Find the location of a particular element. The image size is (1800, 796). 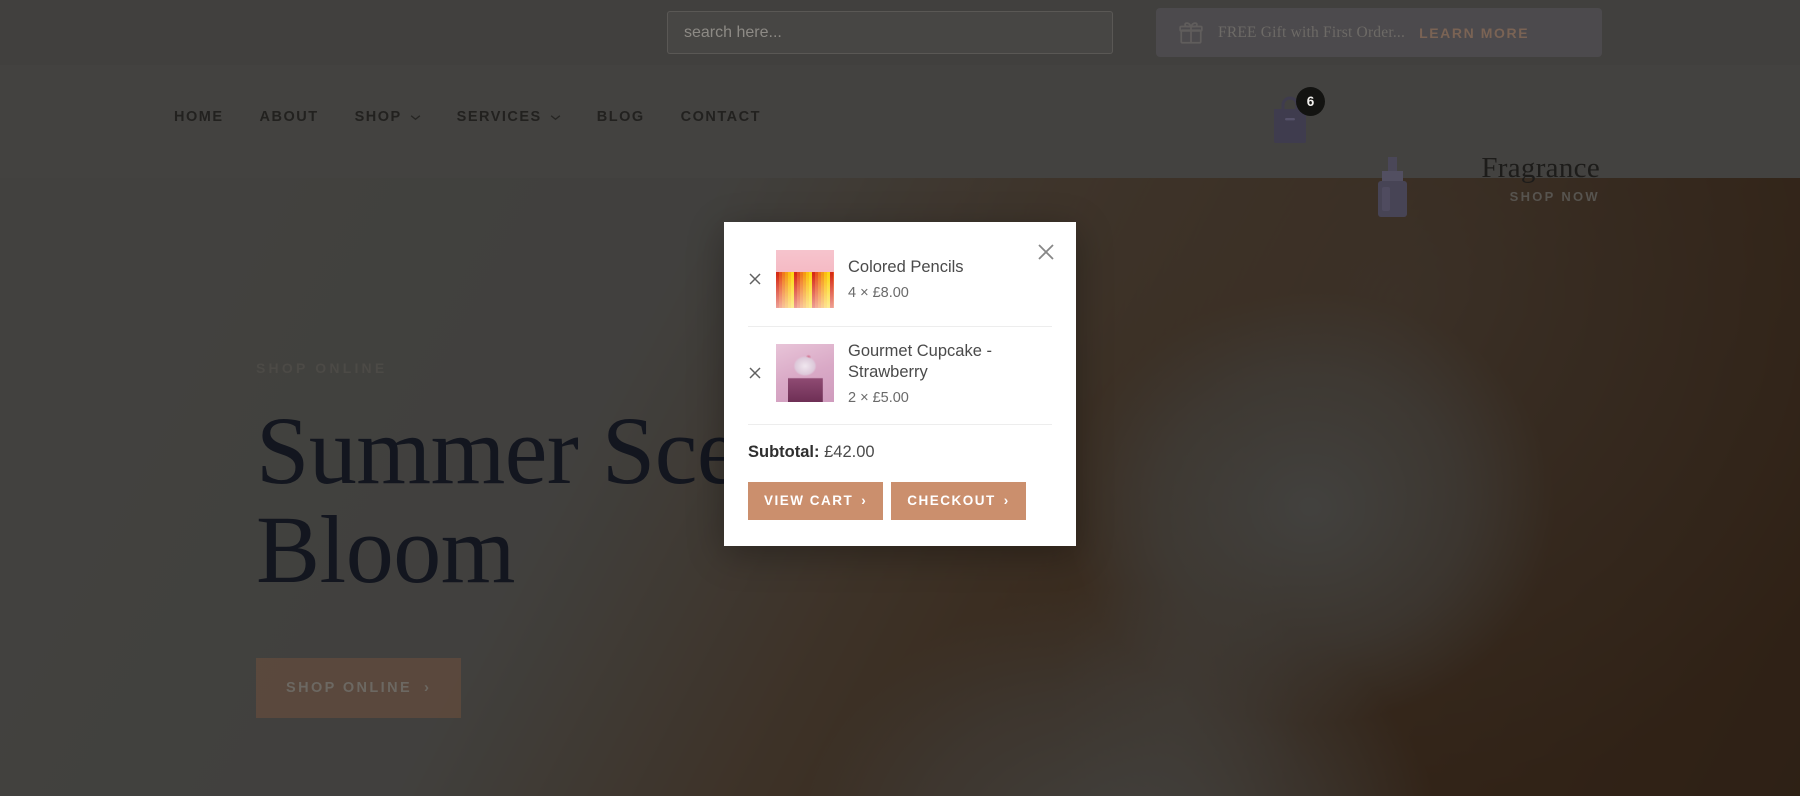

promo-banner: FREE Gift with First Order... LEARN MORE is located at coordinates (1379, 32).